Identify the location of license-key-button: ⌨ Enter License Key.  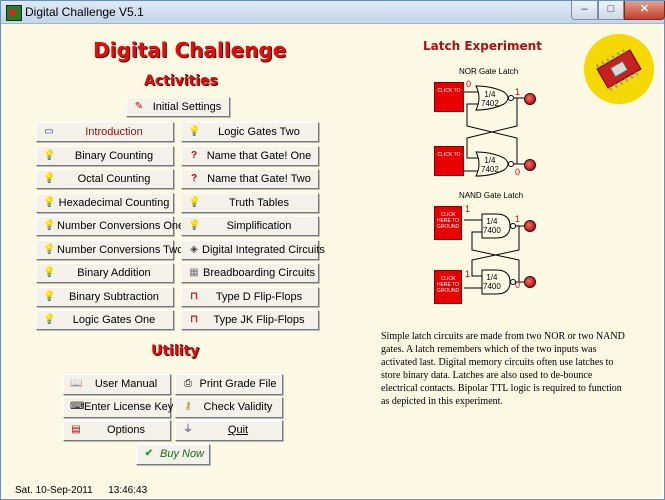
(118, 407).